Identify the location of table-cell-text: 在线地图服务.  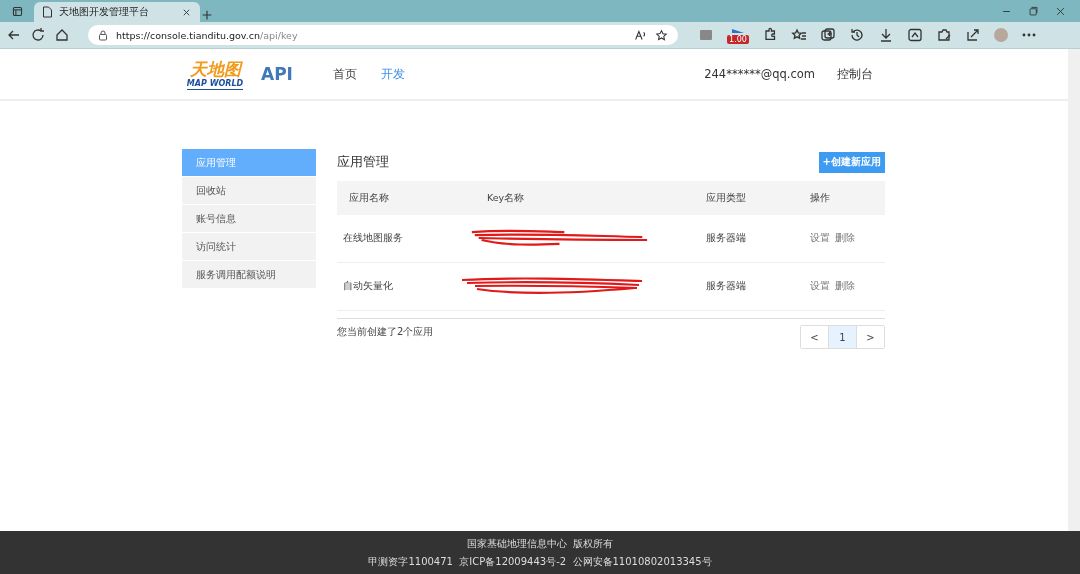
(373, 238).